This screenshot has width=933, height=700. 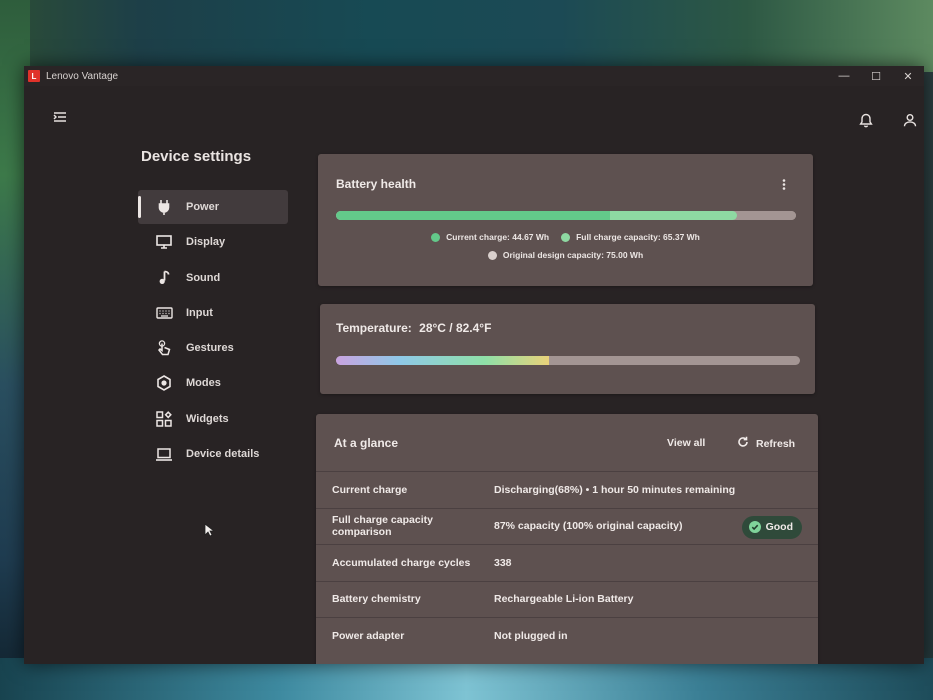 What do you see at coordinates (203, 277) in the screenshot?
I see `sidebar-item-label: Sound` at bounding box center [203, 277].